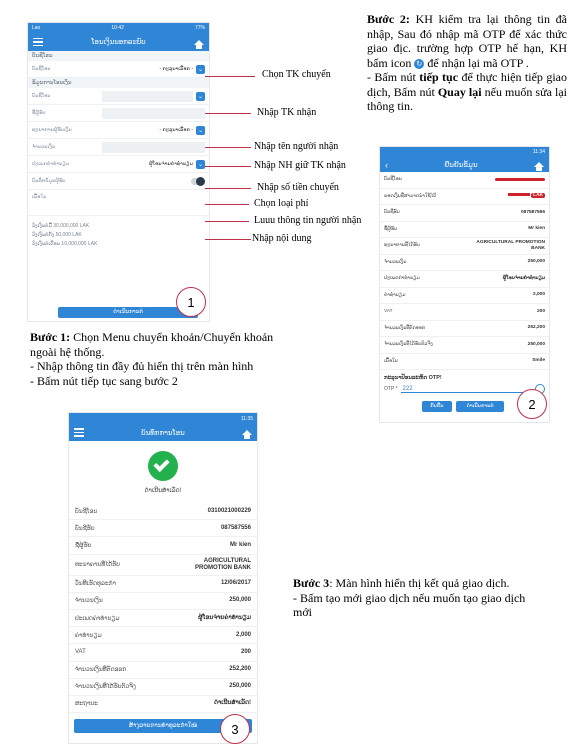  Describe the element at coordinates (296, 74) in the screenshot. I see `annotation-label: Chọn TK chuyển` at that location.